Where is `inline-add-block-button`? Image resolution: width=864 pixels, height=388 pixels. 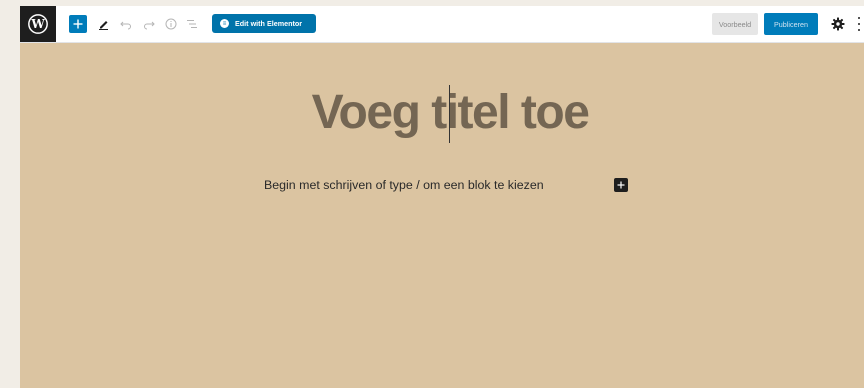 inline-add-block-button is located at coordinates (621, 185).